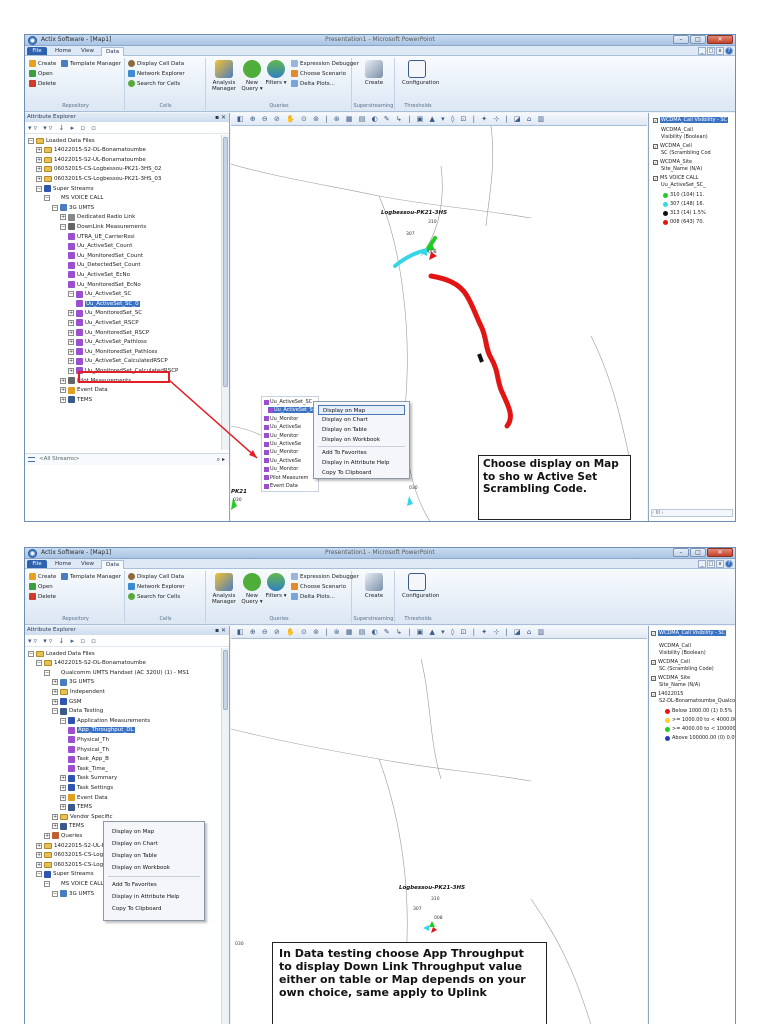 The width and height of the screenshot is (768, 1024). Describe the element at coordinates (702, 564) in the screenshot. I see `mdi-minimize-button: _` at that location.